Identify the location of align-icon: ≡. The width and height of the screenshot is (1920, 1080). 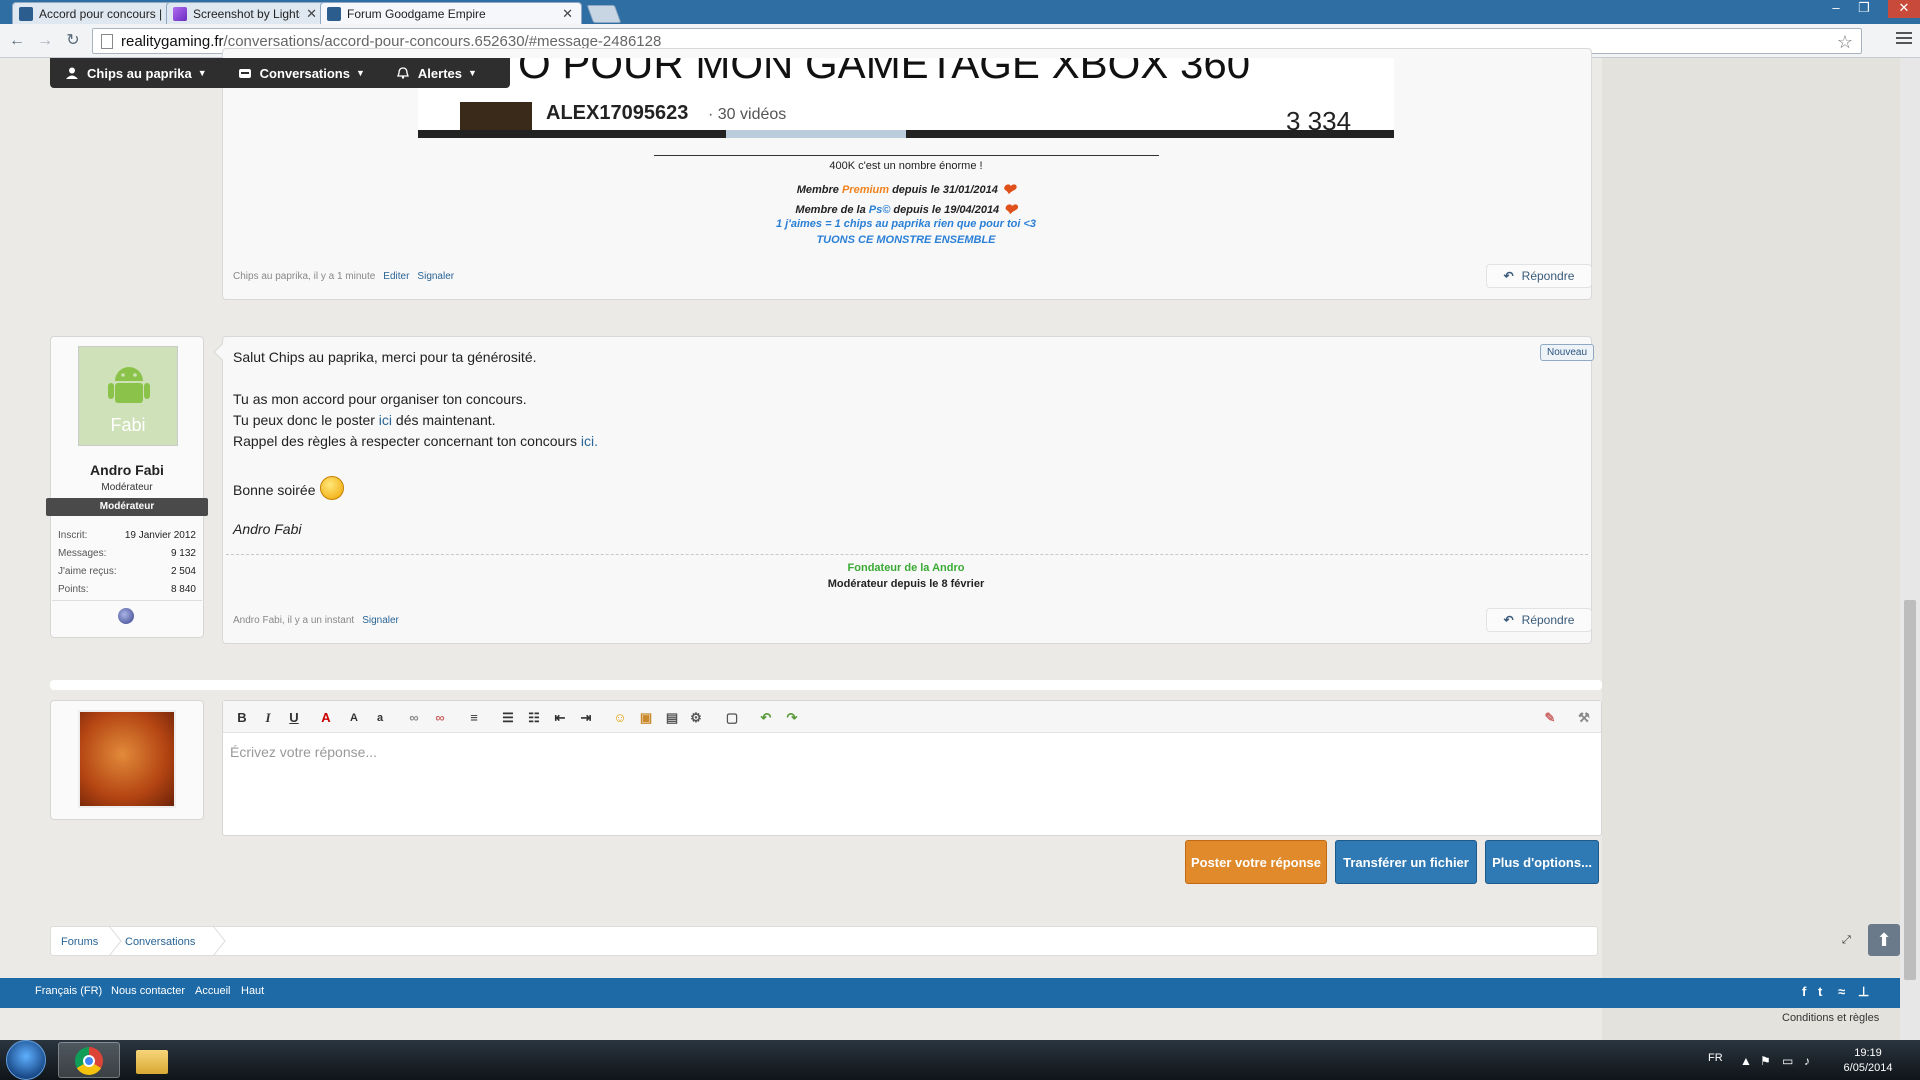
(474, 718).